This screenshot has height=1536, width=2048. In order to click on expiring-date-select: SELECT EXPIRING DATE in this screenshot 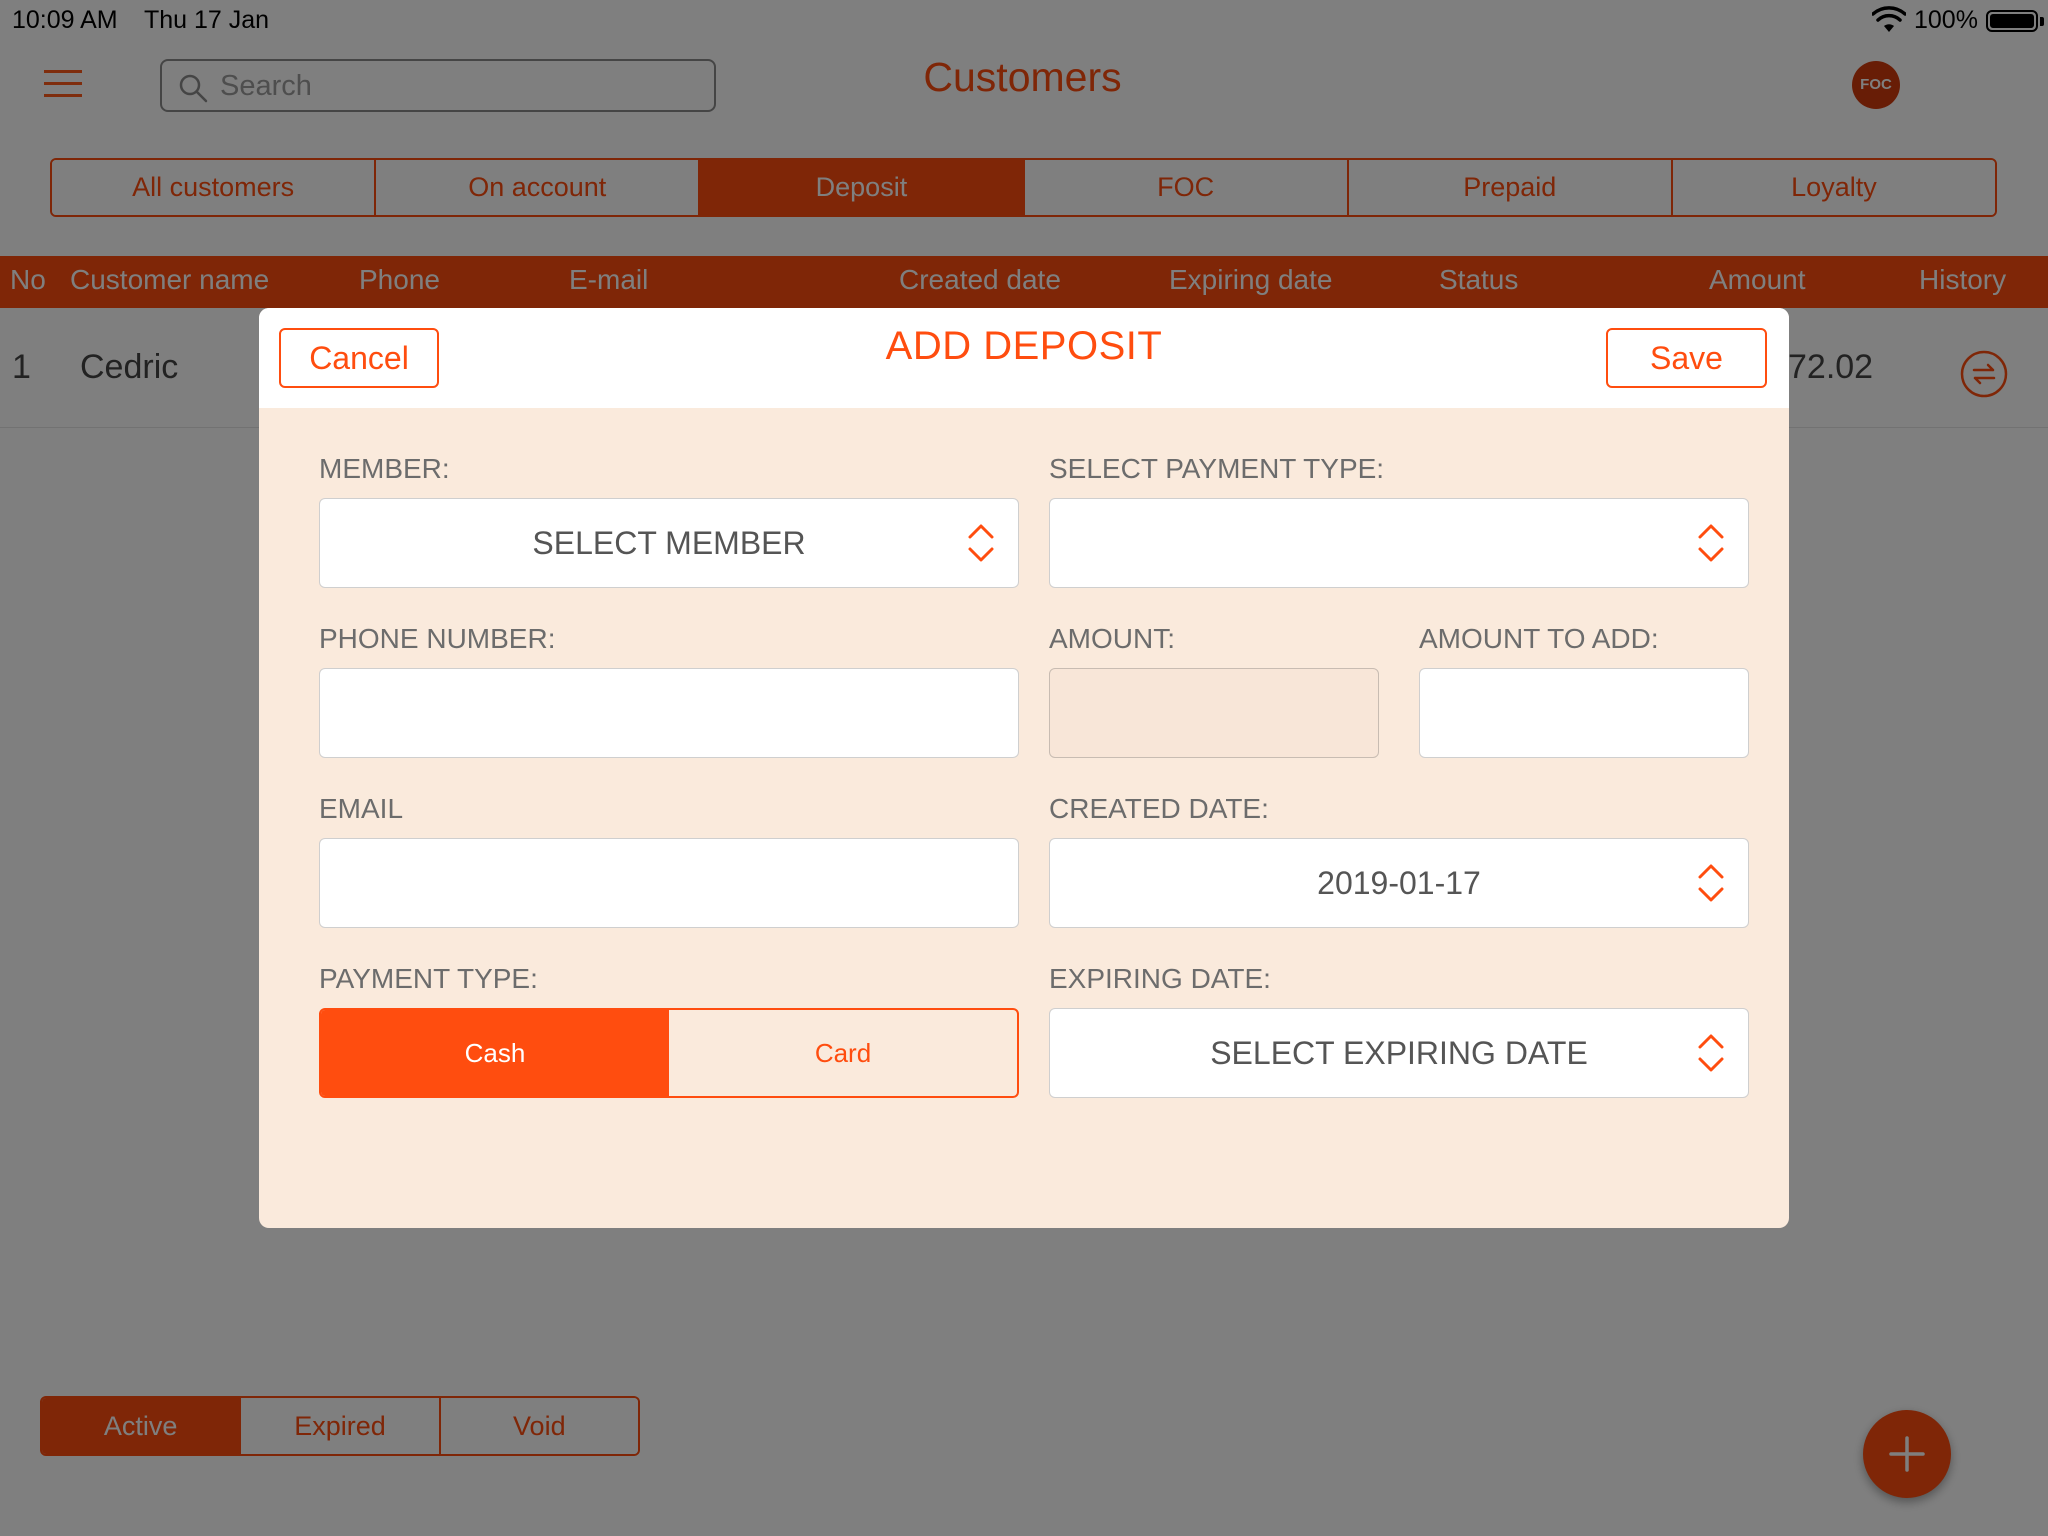, I will do `click(1399, 1053)`.